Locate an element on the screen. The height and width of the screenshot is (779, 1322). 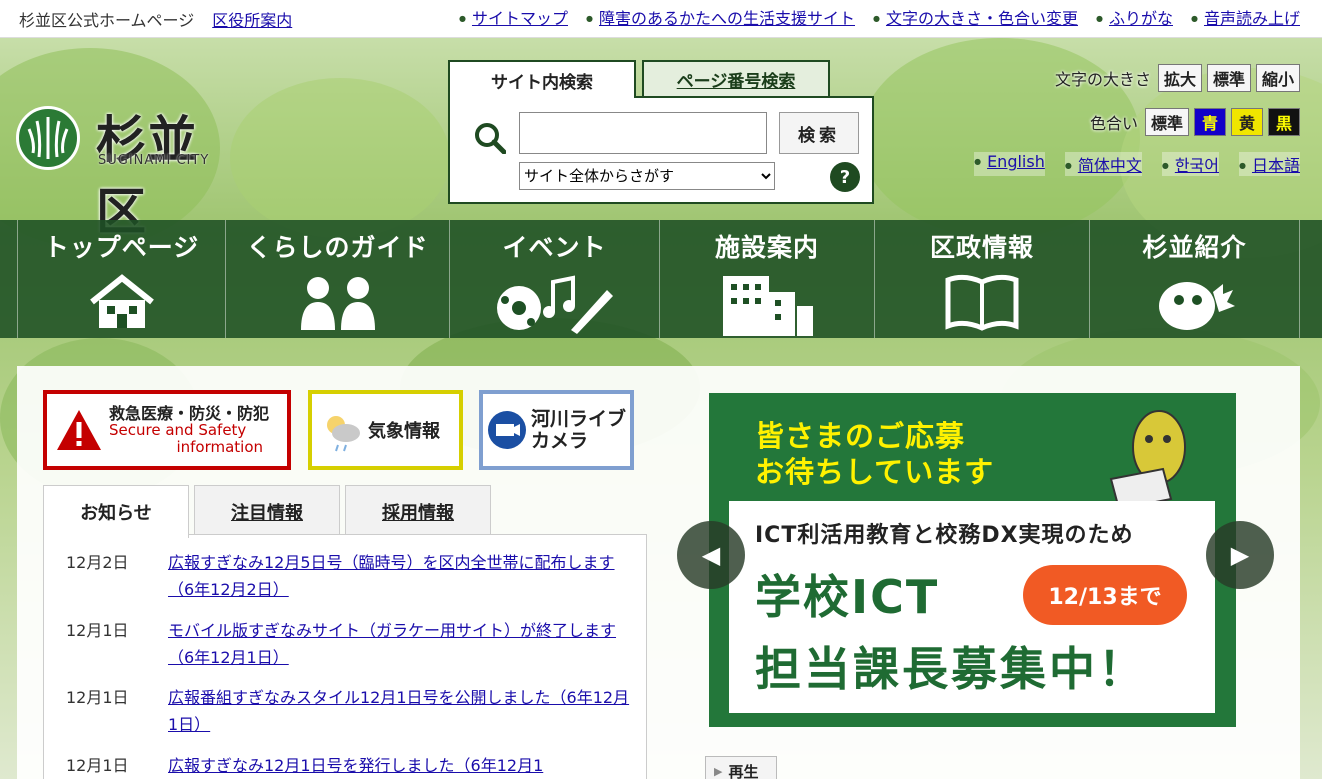
color-scheme-label: 色合い is located at coordinates (1113, 123).